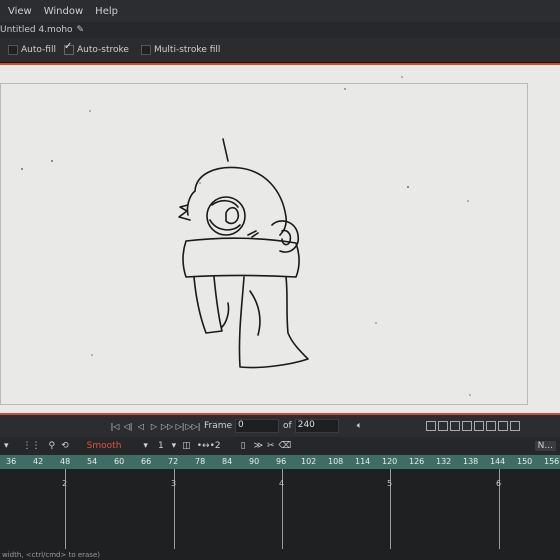  Describe the element at coordinates (309, 461) in the screenshot. I see `ruler-tick: 102` at that location.